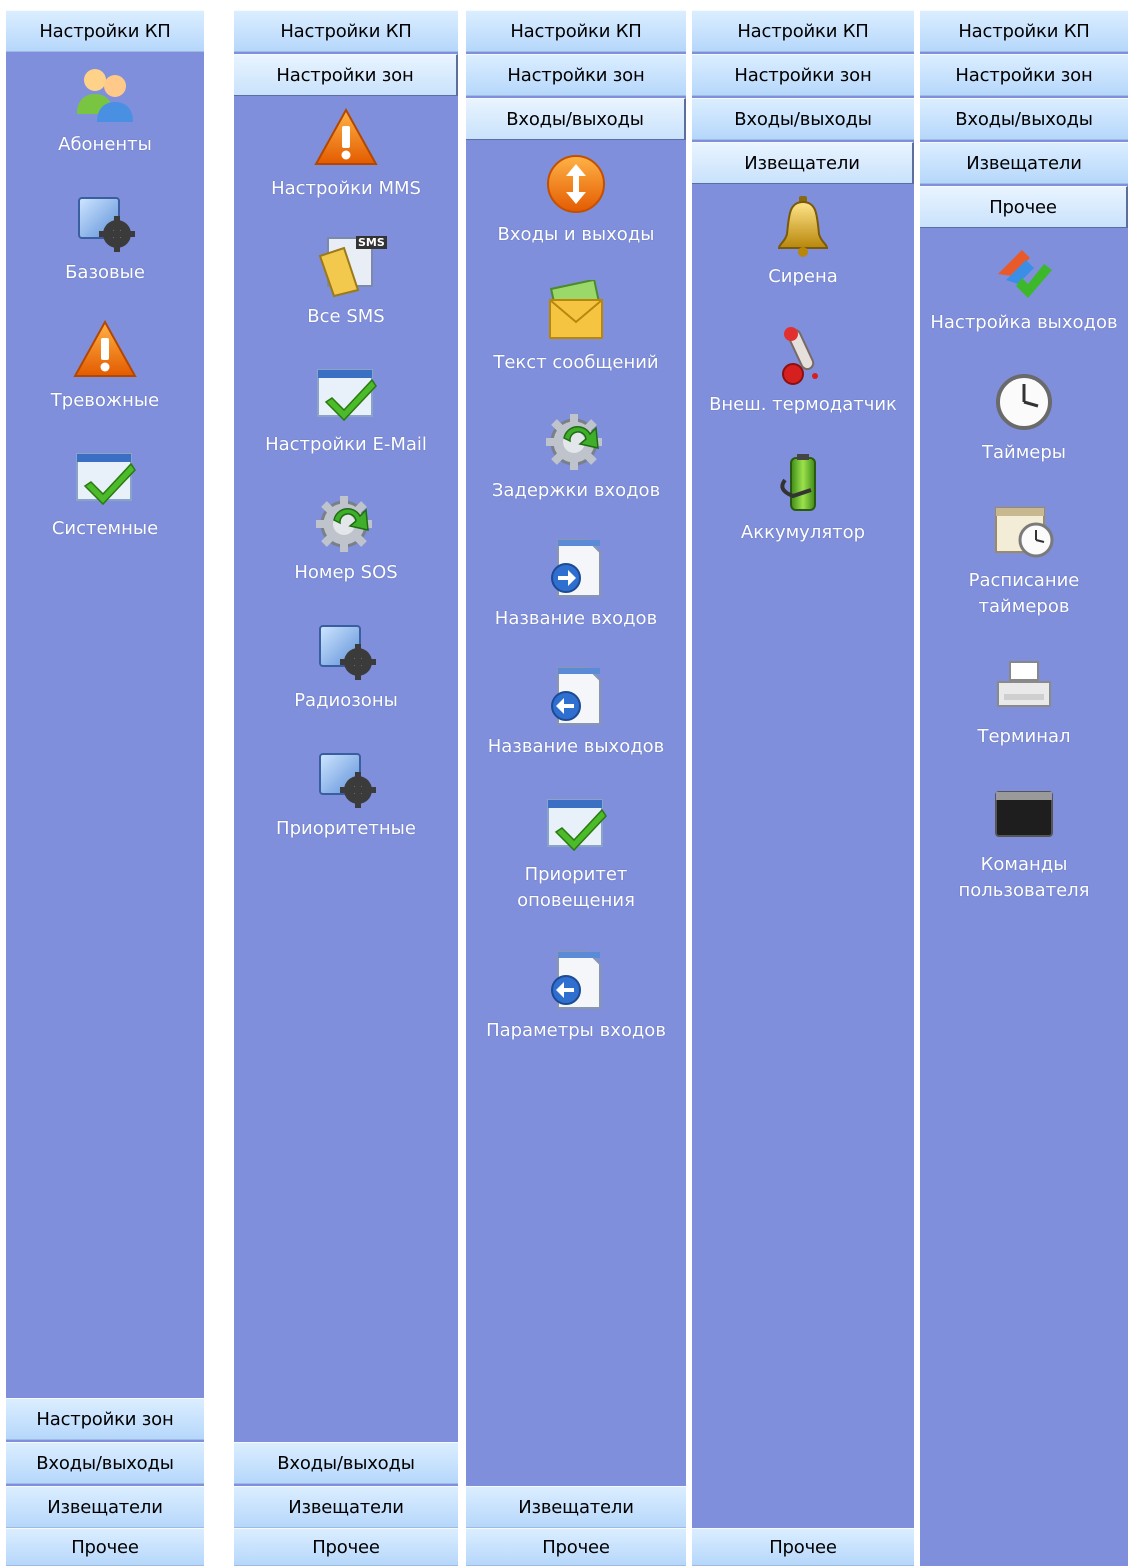 The width and height of the screenshot is (1128, 1566). What do you see at coordinates (803, 276) in the screenshot?
I see `item-label: Сирена` at bounding box center [803, 276].